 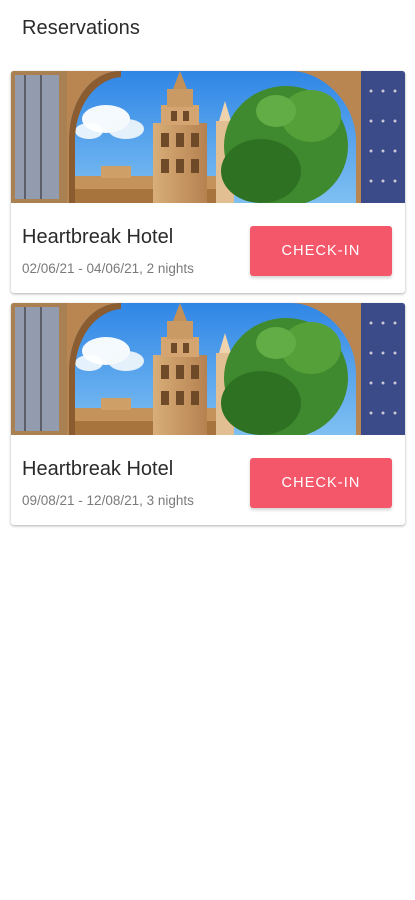 What do you see at coordinates (108, 500) in the screenshot?
I see `stay-dates: 09/08/21 - 12/08/21, 3 nights` at bounding box center [108, 500].